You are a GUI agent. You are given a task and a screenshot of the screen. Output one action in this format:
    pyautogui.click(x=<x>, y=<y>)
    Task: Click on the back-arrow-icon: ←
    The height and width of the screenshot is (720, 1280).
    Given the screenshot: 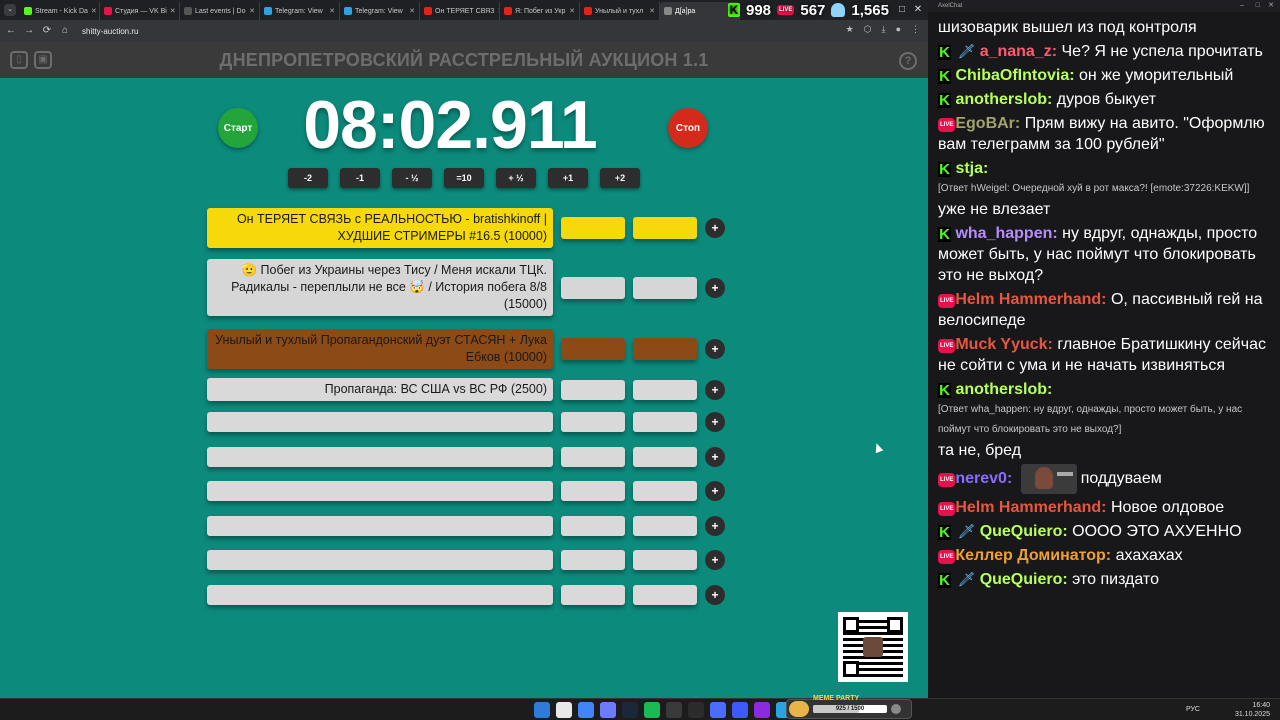 What is the action you would take?
    pyautogui.click(x=11, y=31)
    